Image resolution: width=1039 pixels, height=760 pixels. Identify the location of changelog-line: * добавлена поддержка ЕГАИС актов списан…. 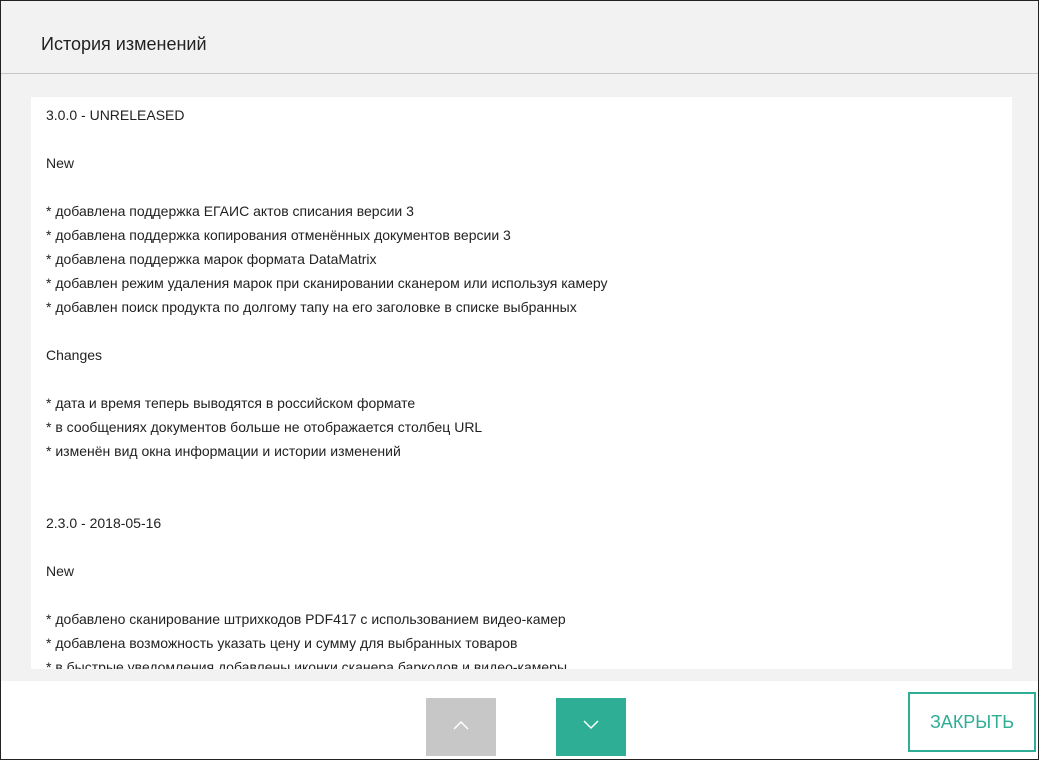
(230, 211).